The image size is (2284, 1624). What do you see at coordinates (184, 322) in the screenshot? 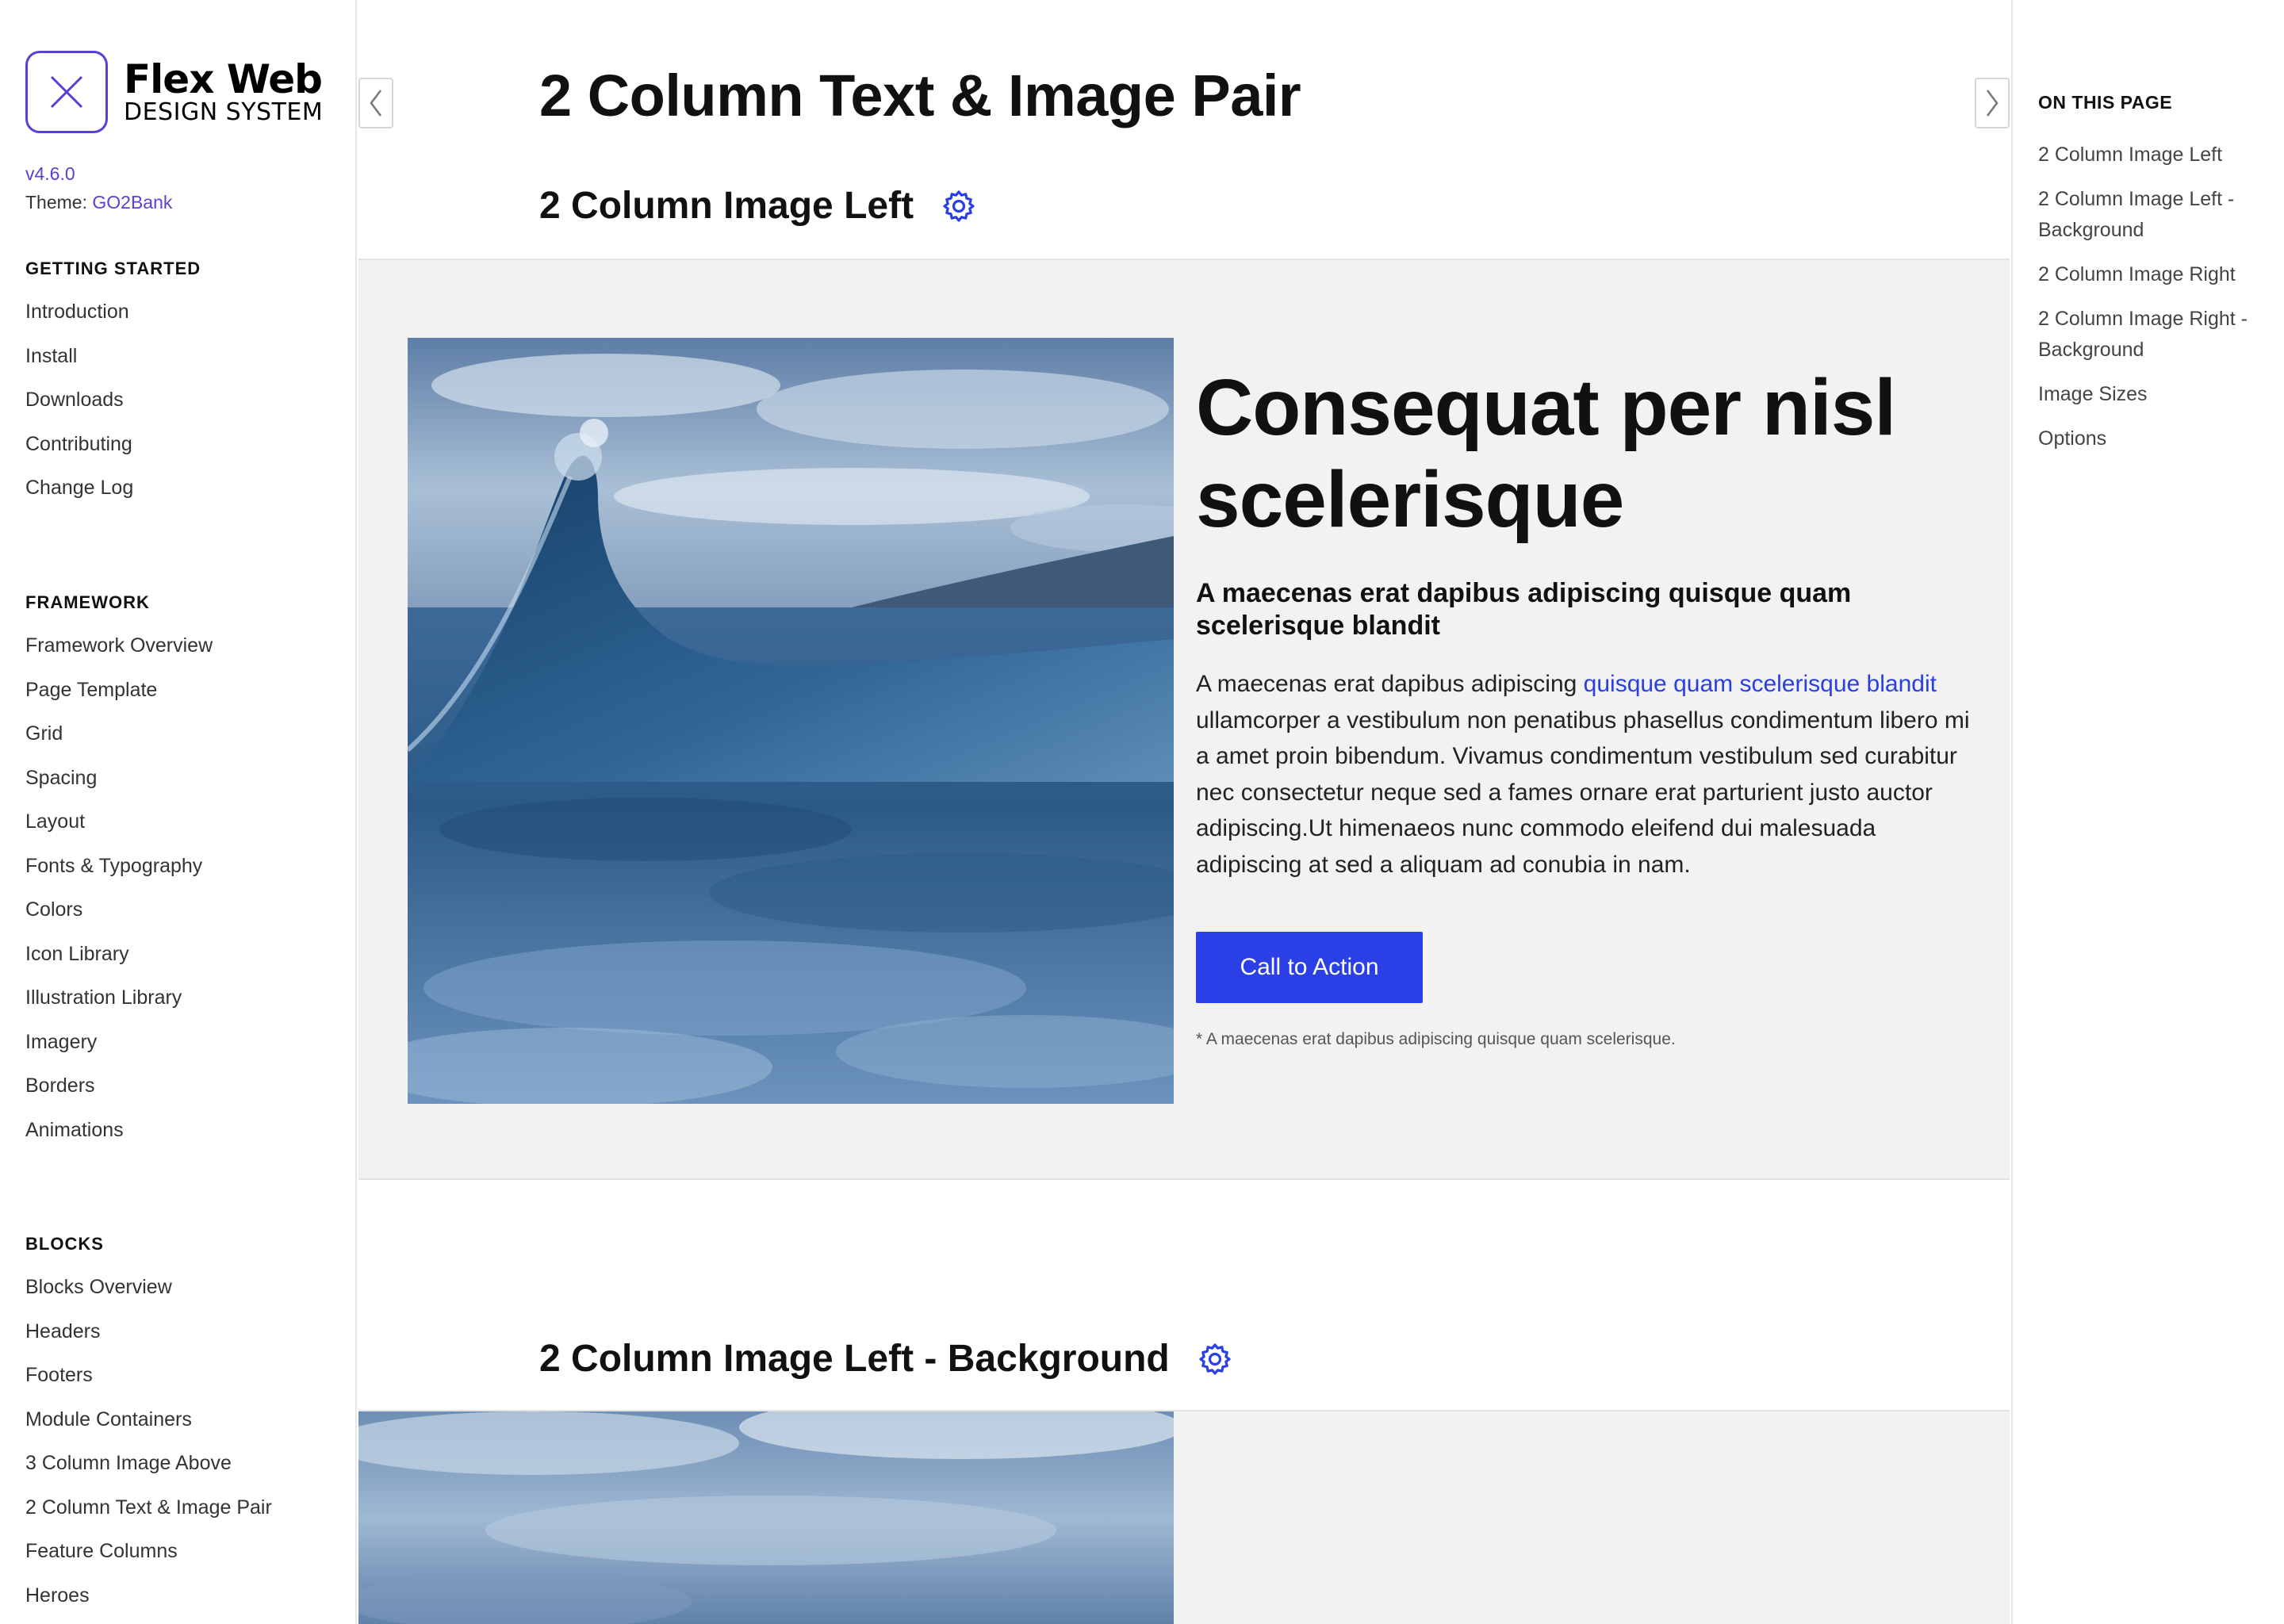
I see `sidebar-item-introduction: Introduction` at bounding box center [184, 322].